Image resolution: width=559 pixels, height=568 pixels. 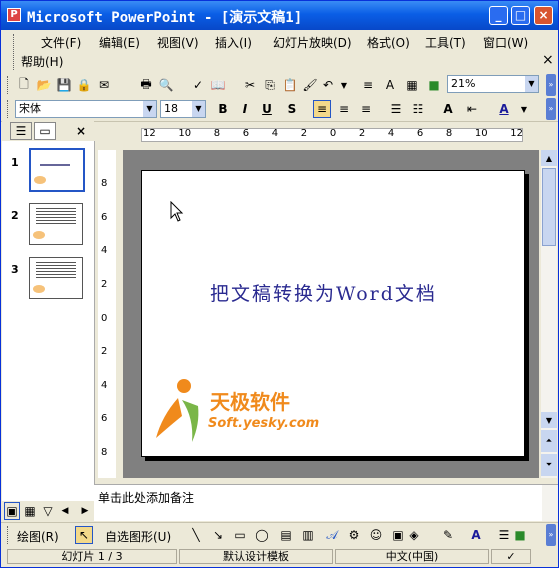 I want to click on spelling-icon: ✓, so click(x=198, y=85).